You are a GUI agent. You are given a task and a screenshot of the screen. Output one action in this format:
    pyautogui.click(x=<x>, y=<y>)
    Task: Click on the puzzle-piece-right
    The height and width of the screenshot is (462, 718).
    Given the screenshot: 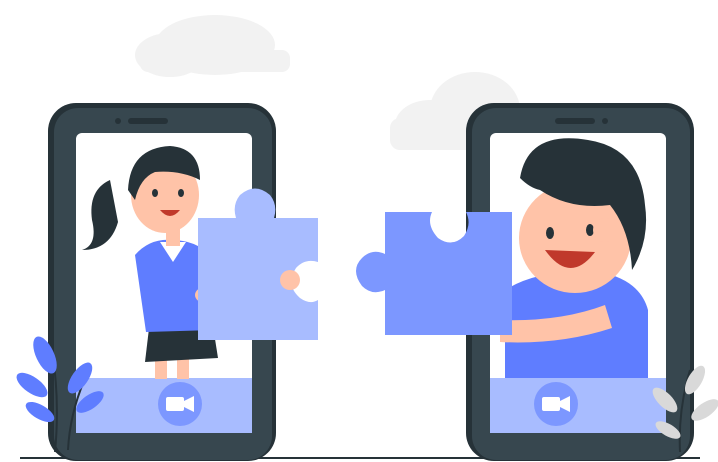 What is the action you would take?
    pyautogui.click(x=434, y=273)
    